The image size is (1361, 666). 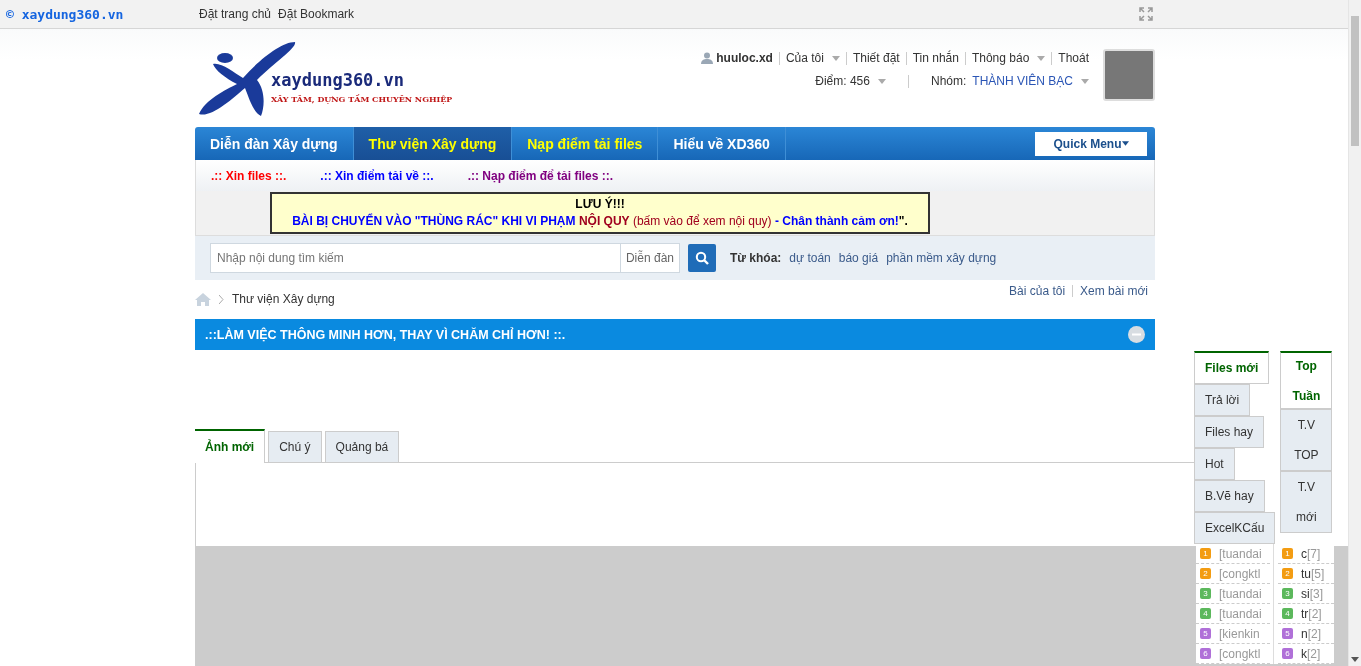 What do you see at coordinates (812, 58) in the screenshot?
I see `user-menu-link: Của tôi` at bounding box center [812, 58].